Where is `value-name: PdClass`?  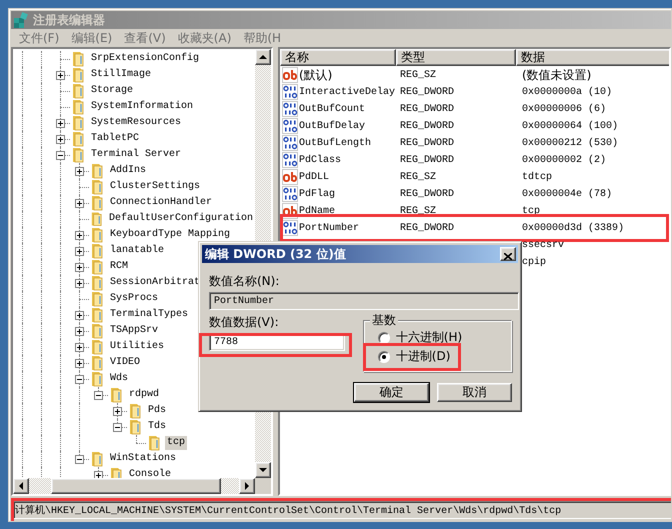
value-name: PdClass is located at coordinates (320, 160).